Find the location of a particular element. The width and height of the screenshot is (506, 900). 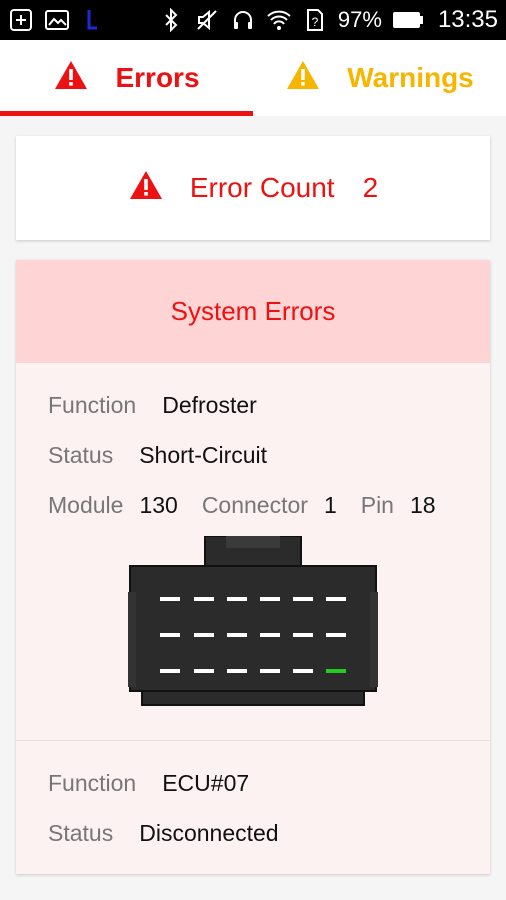

battery-percent: 97% is located at coordinates (359, 19).